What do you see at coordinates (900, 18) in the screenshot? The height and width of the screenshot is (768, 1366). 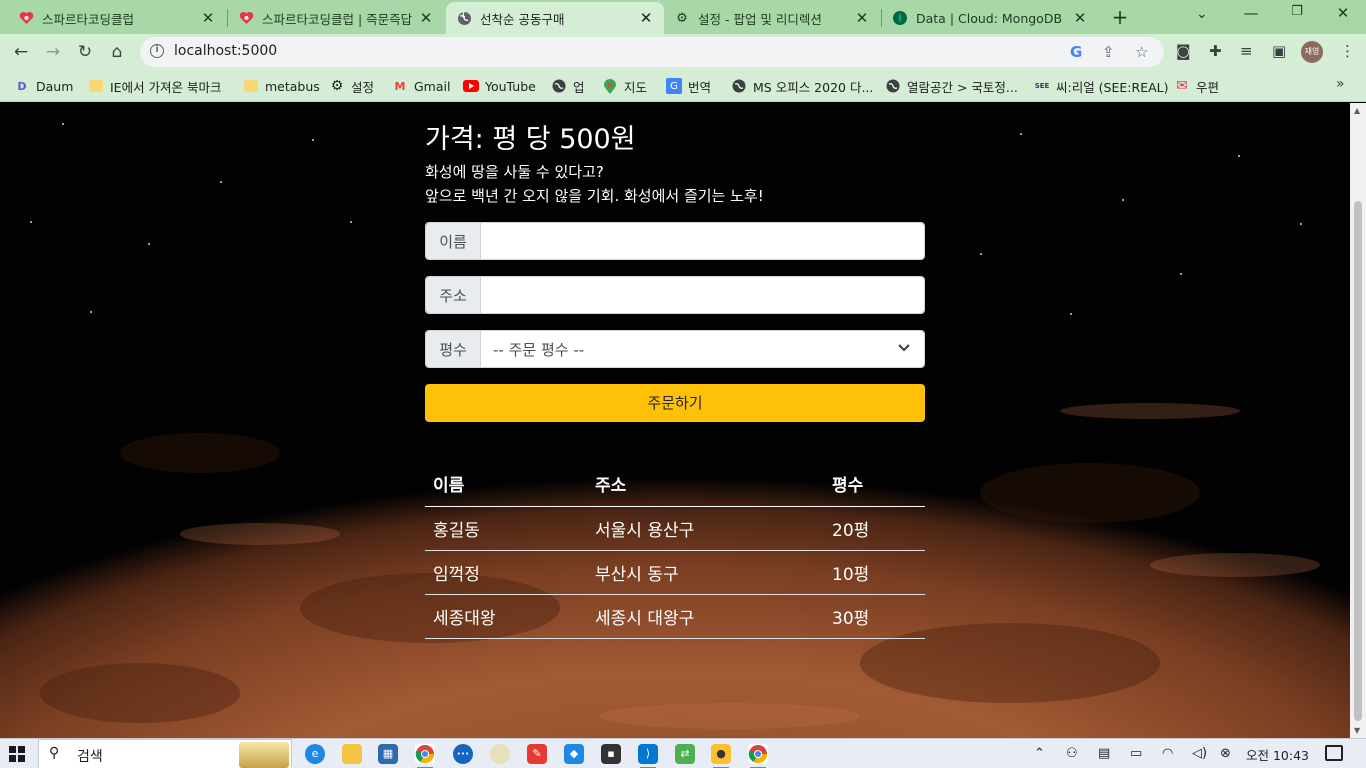 I see `leaf-icon` at bounding box center [900, 18].